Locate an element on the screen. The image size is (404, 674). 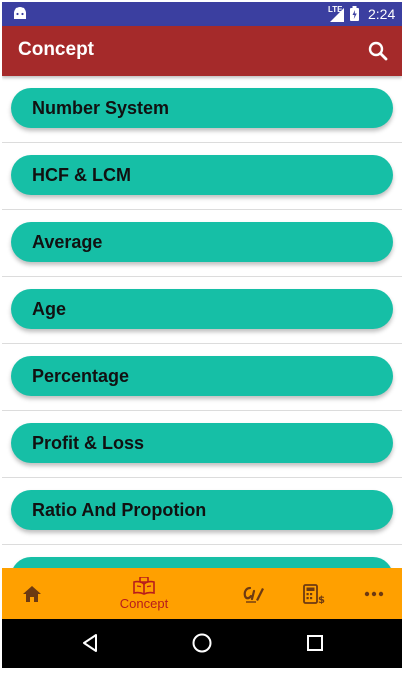
list-item: Percentage is located at coordinates (202, 377).